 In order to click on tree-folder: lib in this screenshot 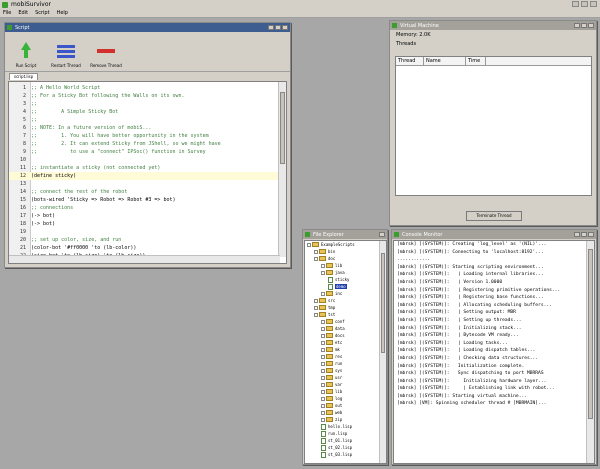, I will do `click(345, 391)`.